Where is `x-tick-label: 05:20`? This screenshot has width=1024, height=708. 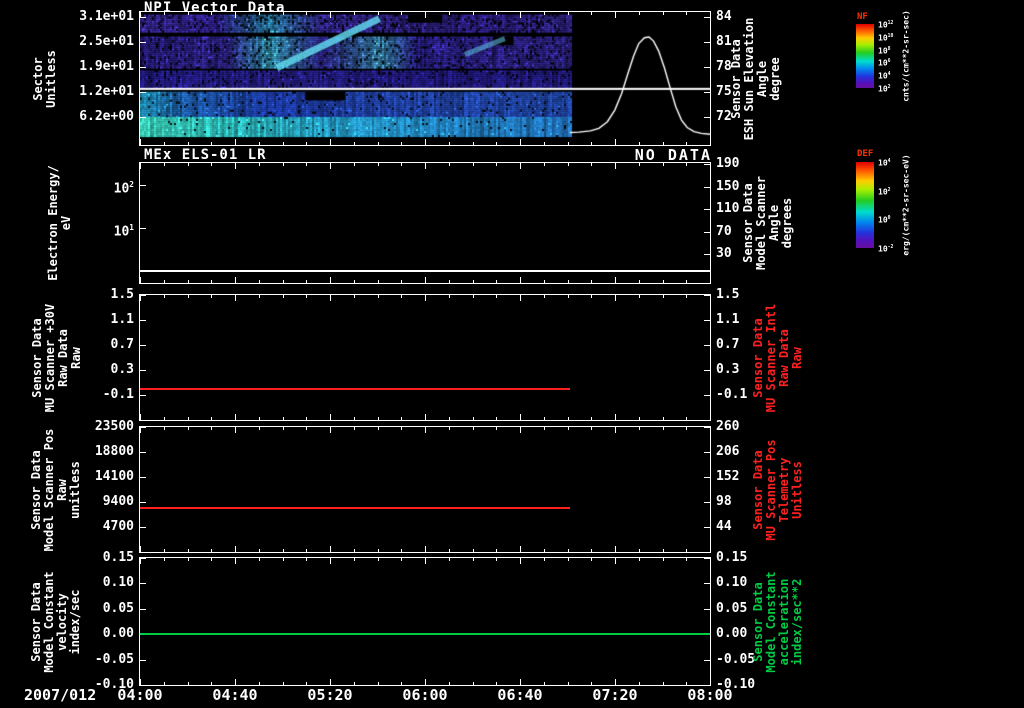
x-tick-label: 05:20 is located at coordinates (330, 695).